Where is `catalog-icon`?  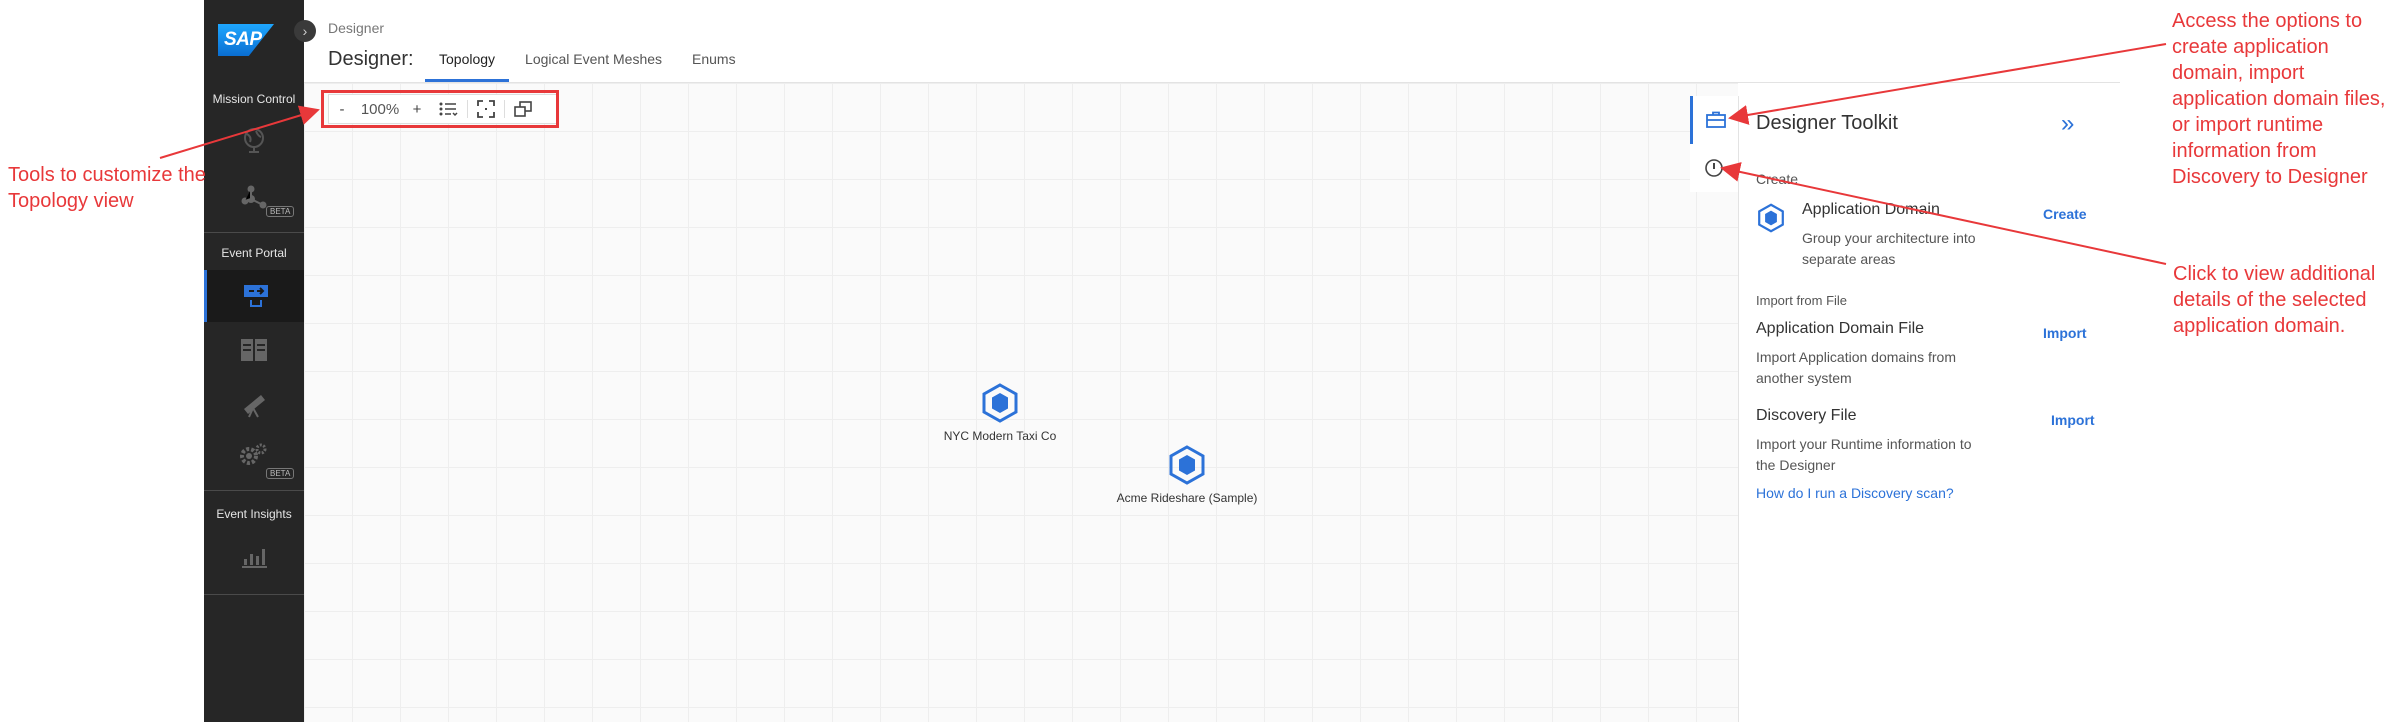 catalog-icon is located at coordinates (254, 350).